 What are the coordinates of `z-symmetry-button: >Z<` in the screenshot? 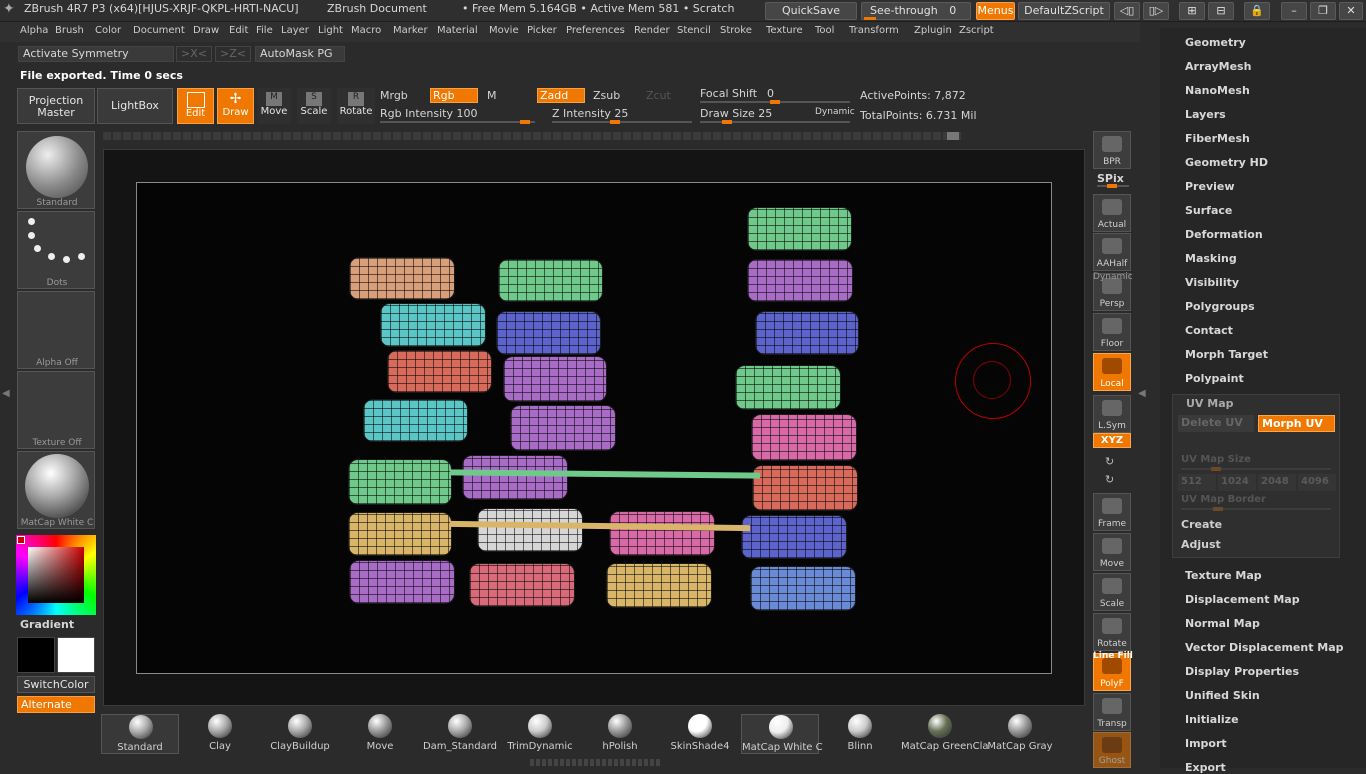 It's located at (233, 54).